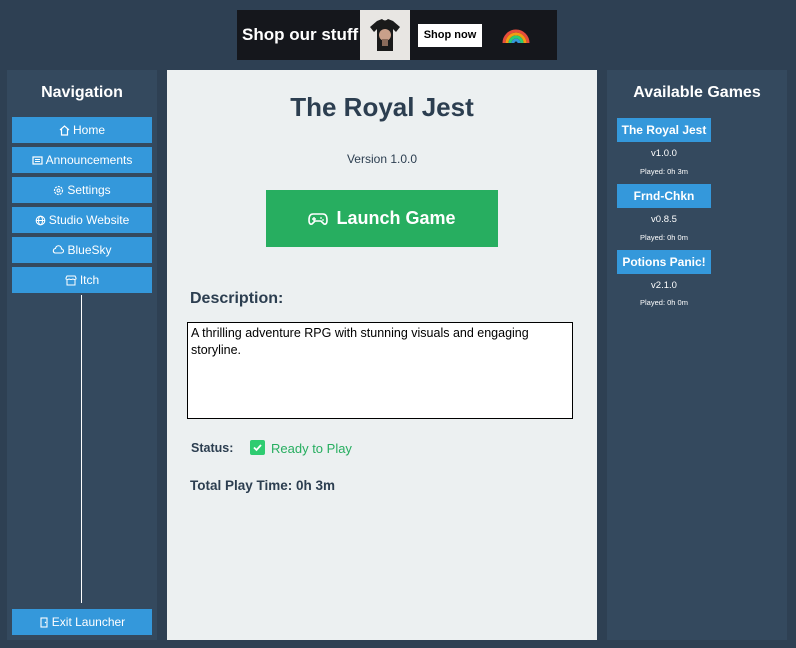  Describe the element at coordinates (44, 622) in the screenshot. I see `exit-icon` at that location.